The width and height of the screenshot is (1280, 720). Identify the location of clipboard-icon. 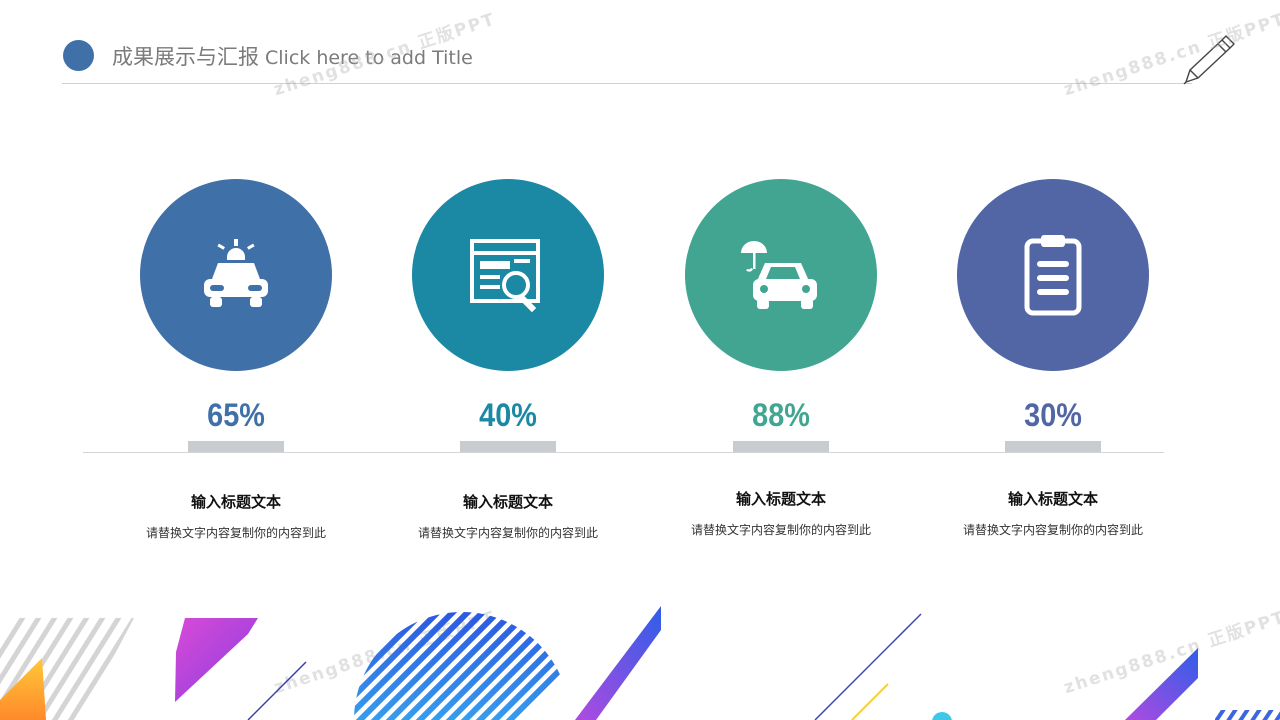
(1053, 275).